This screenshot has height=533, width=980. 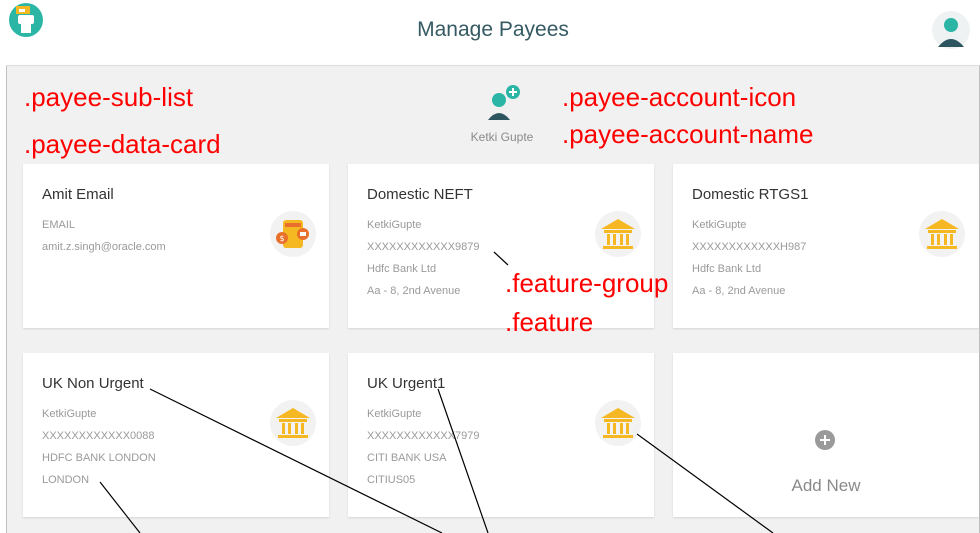 What do you see at coordinates (679, 97) in the screenshot?
I see `annotation-payee-account-icon: .payee-account-icon` at bounding box center [679, 97].